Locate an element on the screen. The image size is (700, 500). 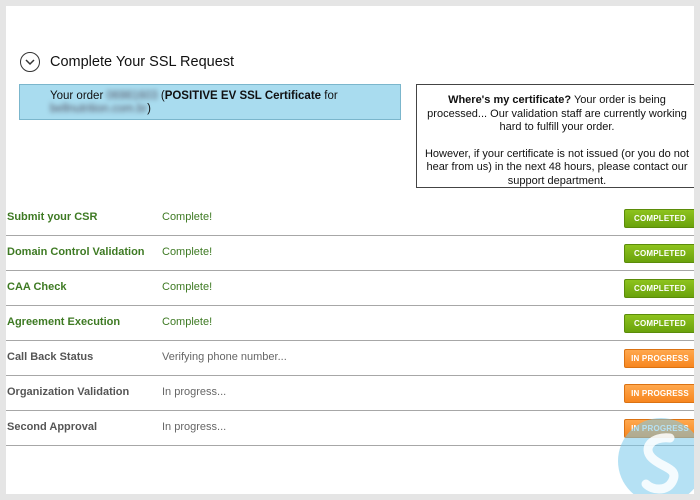
step-row: Agreement Execution Complete! COMPLETED is located at coordinates (350, 323).